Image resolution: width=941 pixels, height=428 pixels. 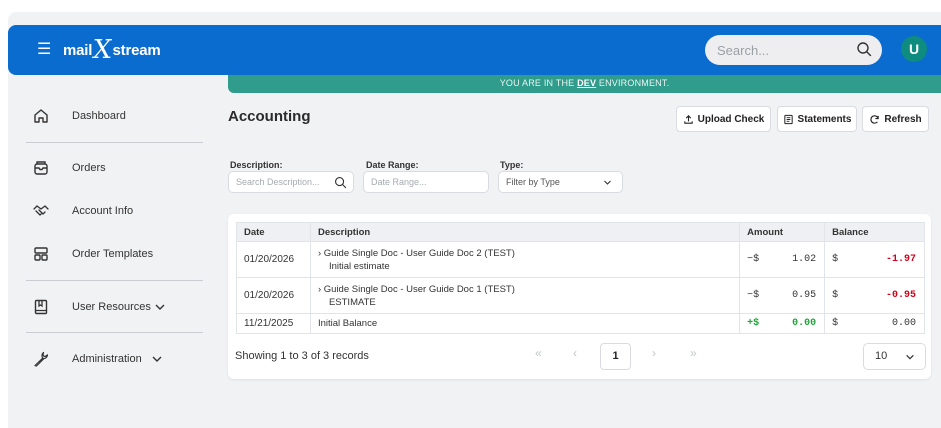 What do you see at coordinates (302, 356) in the screenshot?
I see `records-summary: Showing 1 to 3 of 3 records` at bounding box center [302, 356].